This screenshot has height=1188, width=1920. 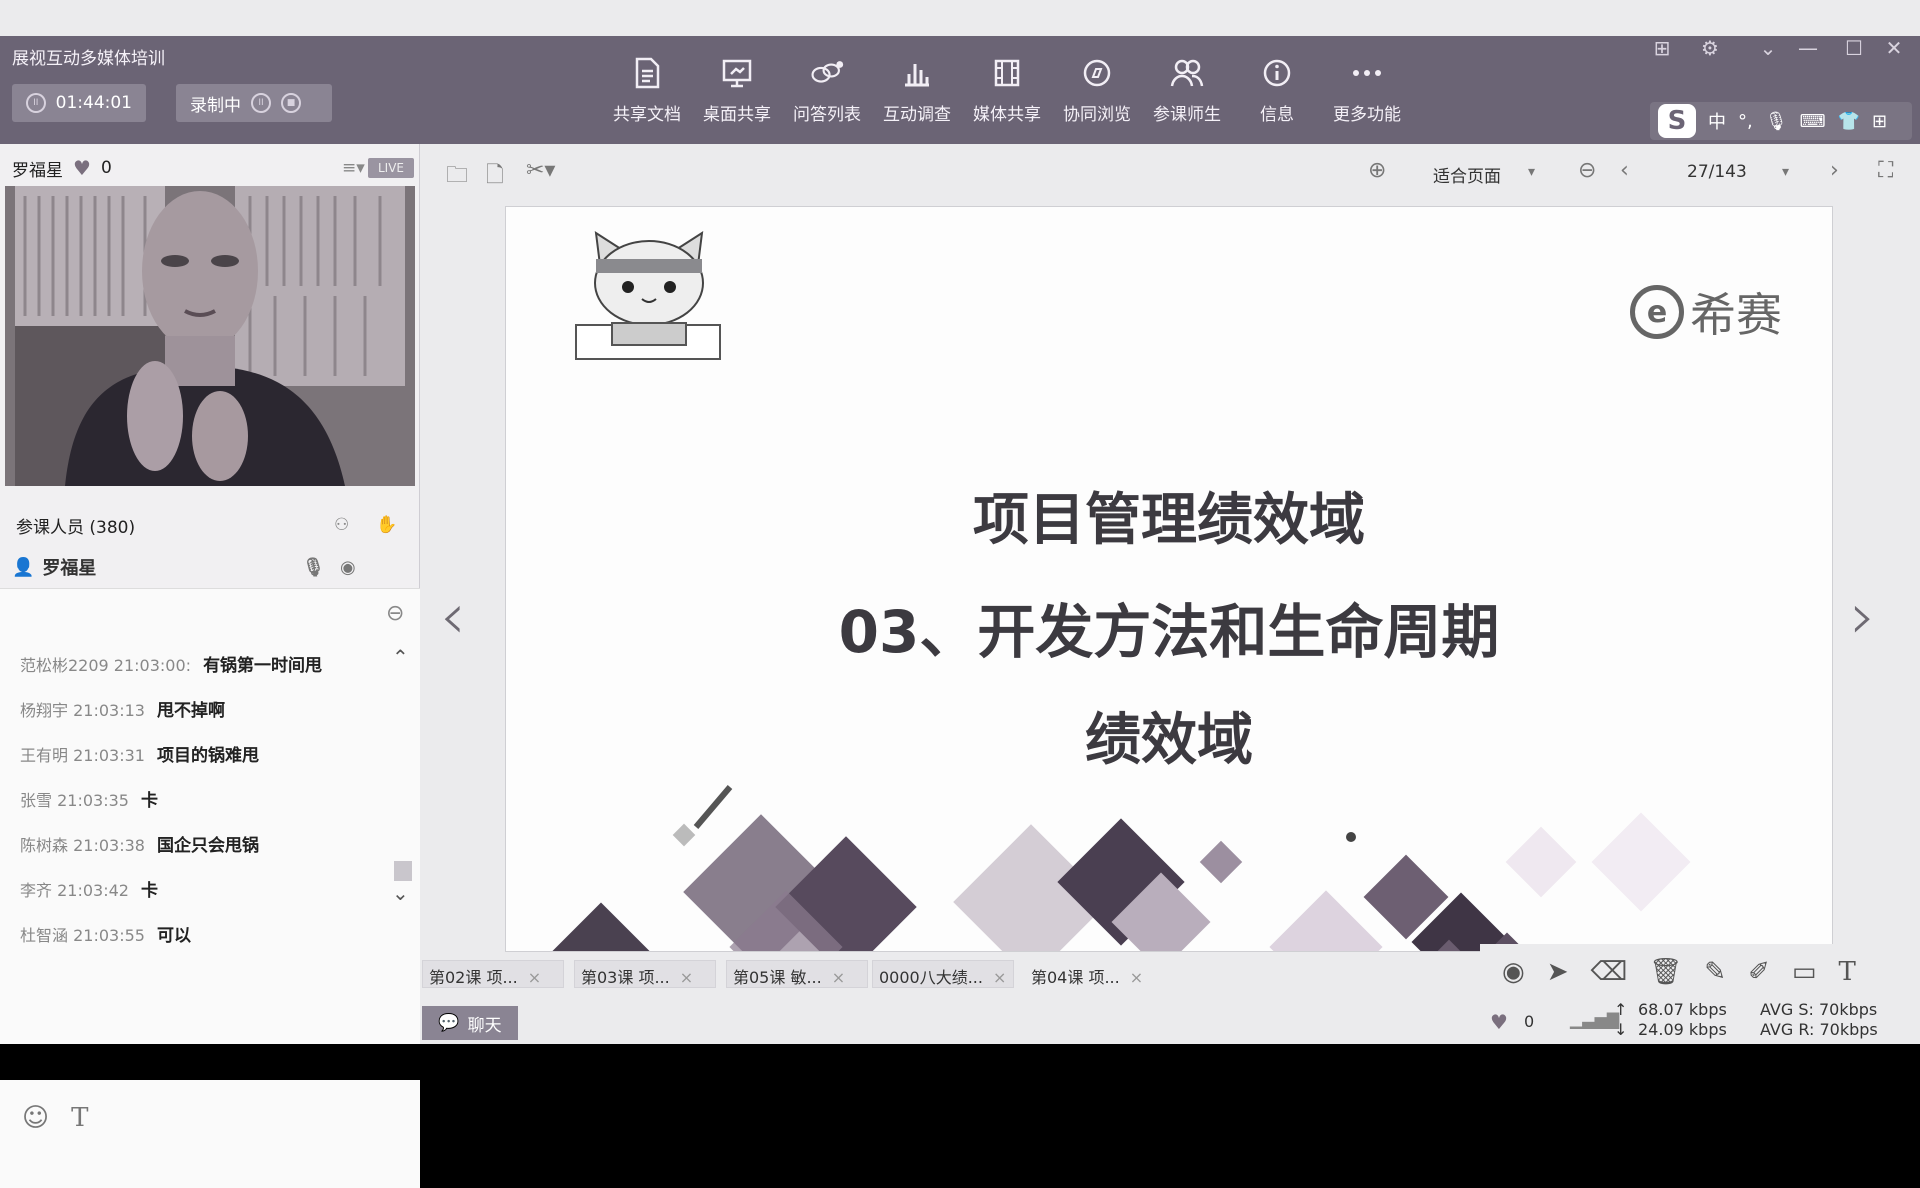 What do you see at coordinates (391, 168) in the screenshot?
I see `live-badge: LIVE` at bounding box center [391, 168].